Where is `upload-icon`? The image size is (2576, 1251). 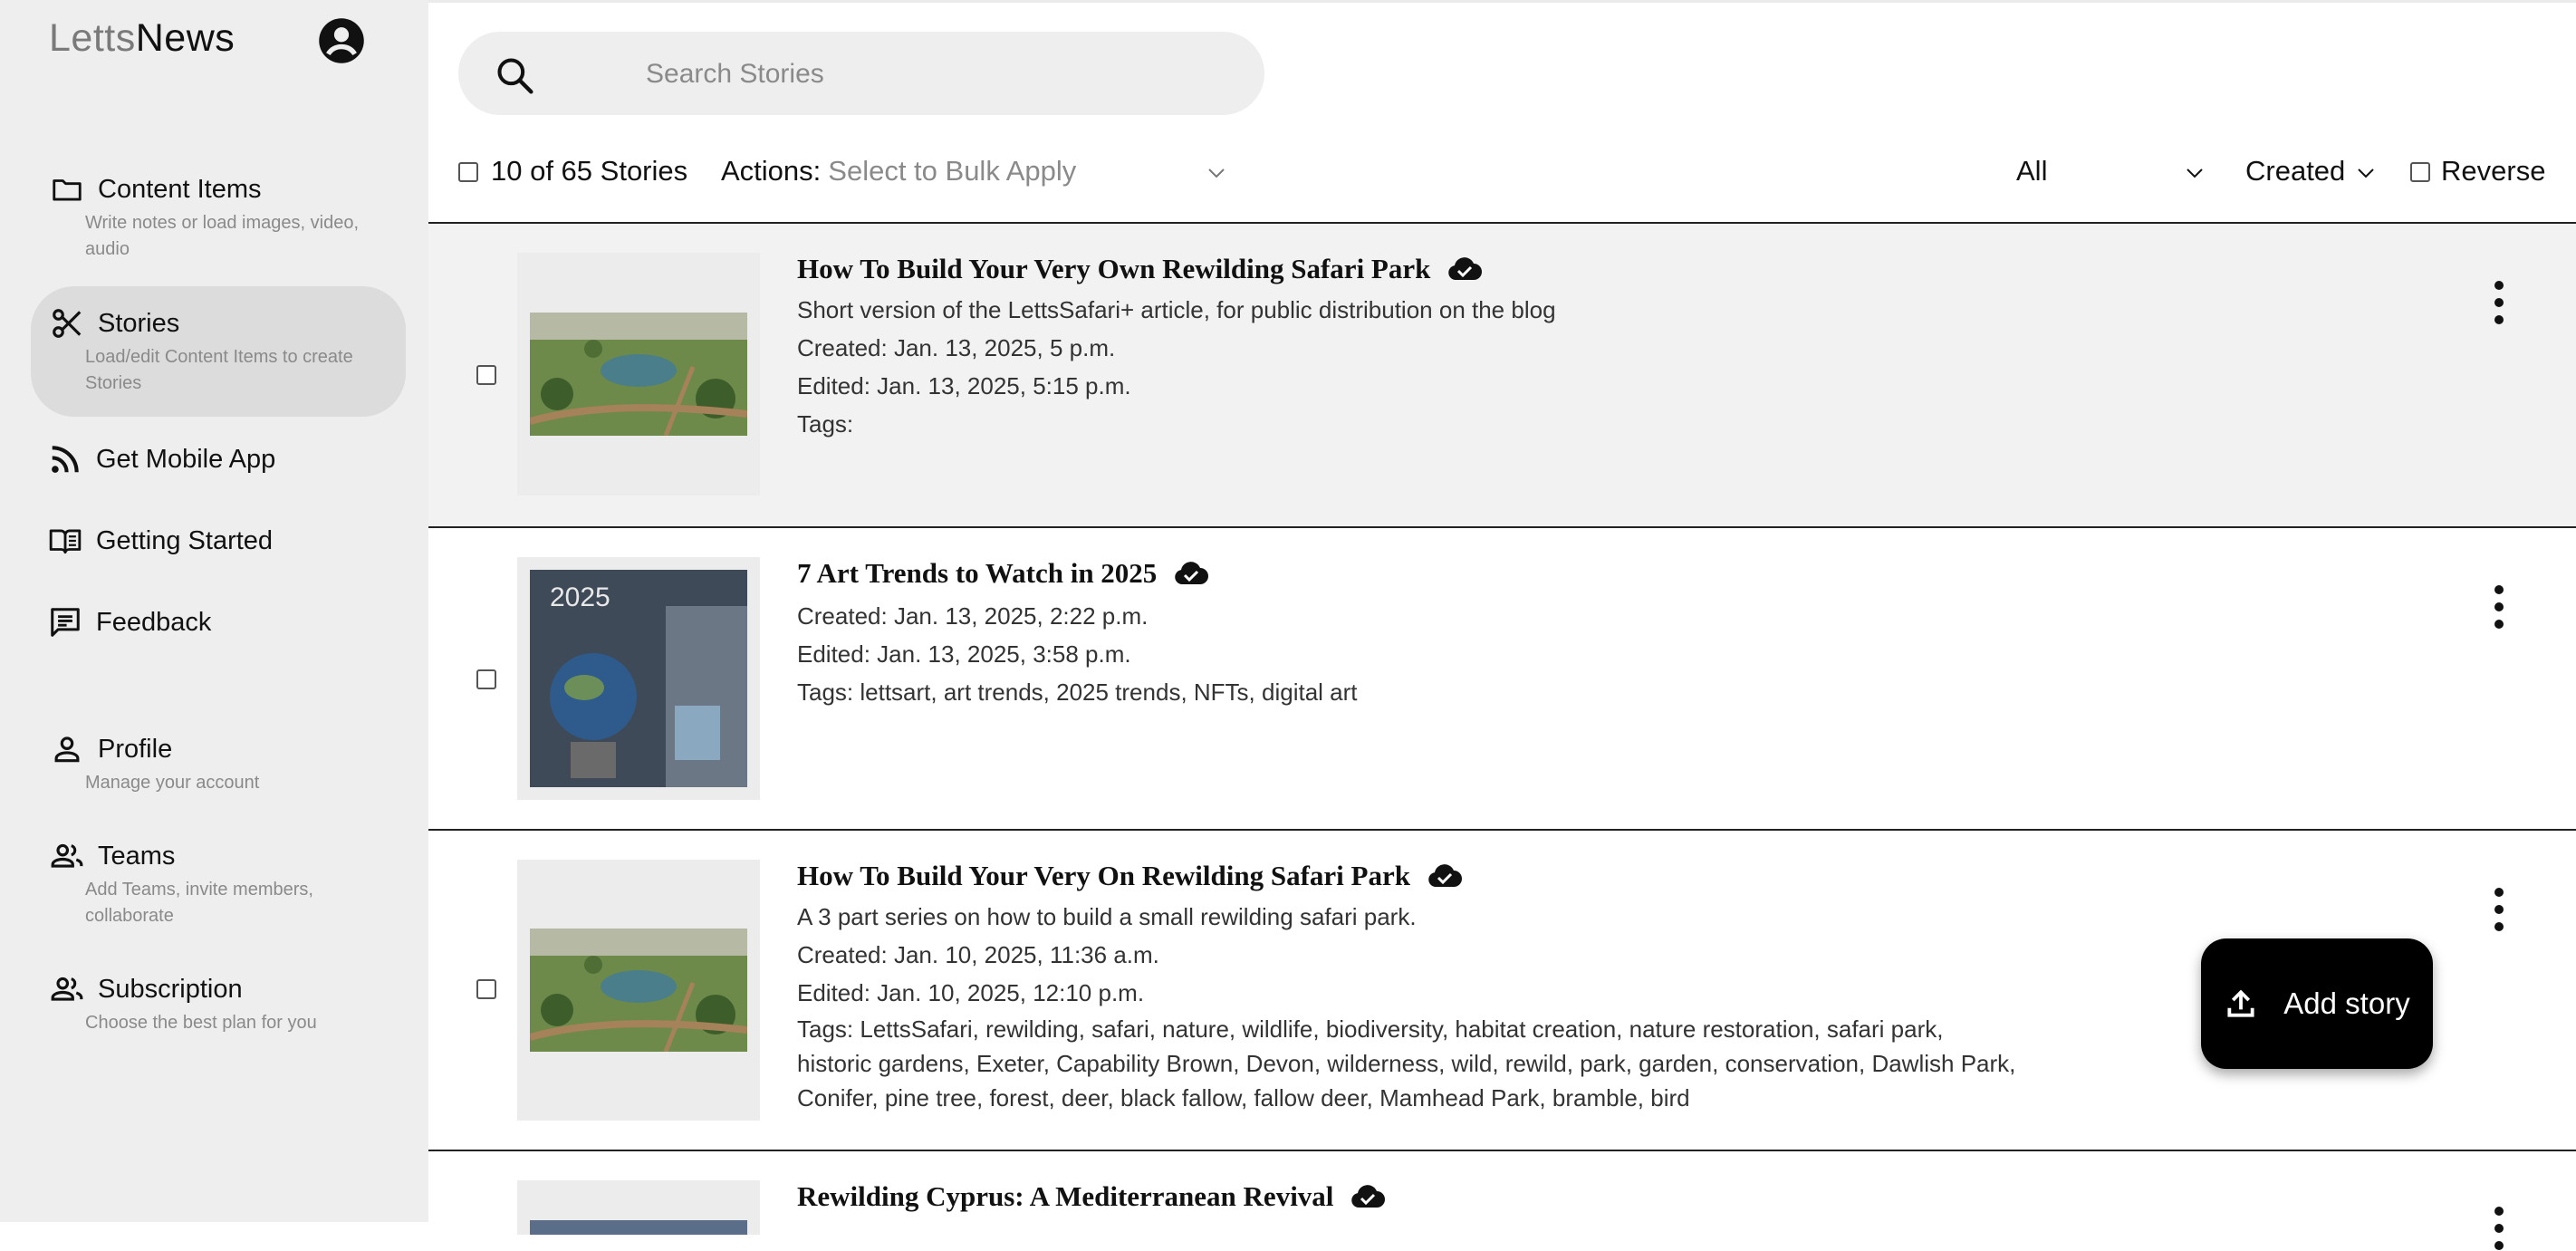 upload-icon is located at coordinates (2240, 1003).